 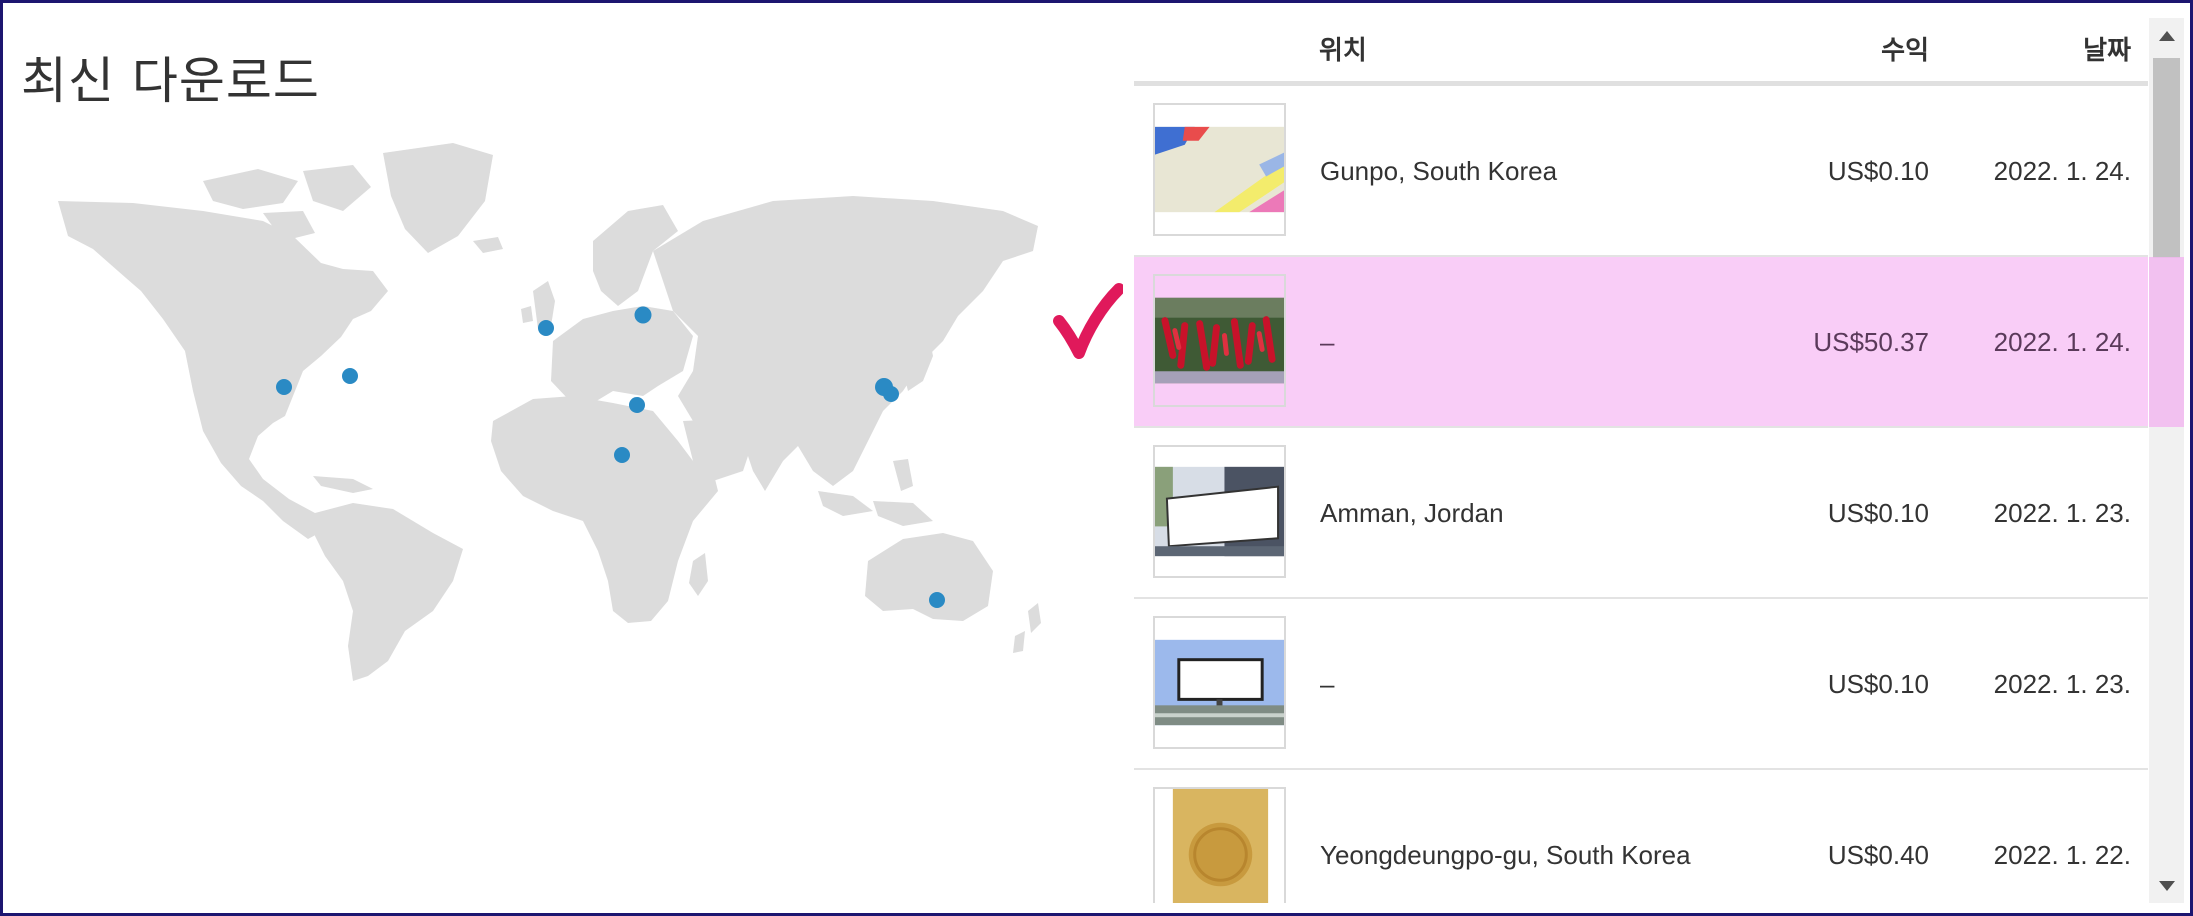 I want to click on map-marker-sudan, so click(x=622, y=455).